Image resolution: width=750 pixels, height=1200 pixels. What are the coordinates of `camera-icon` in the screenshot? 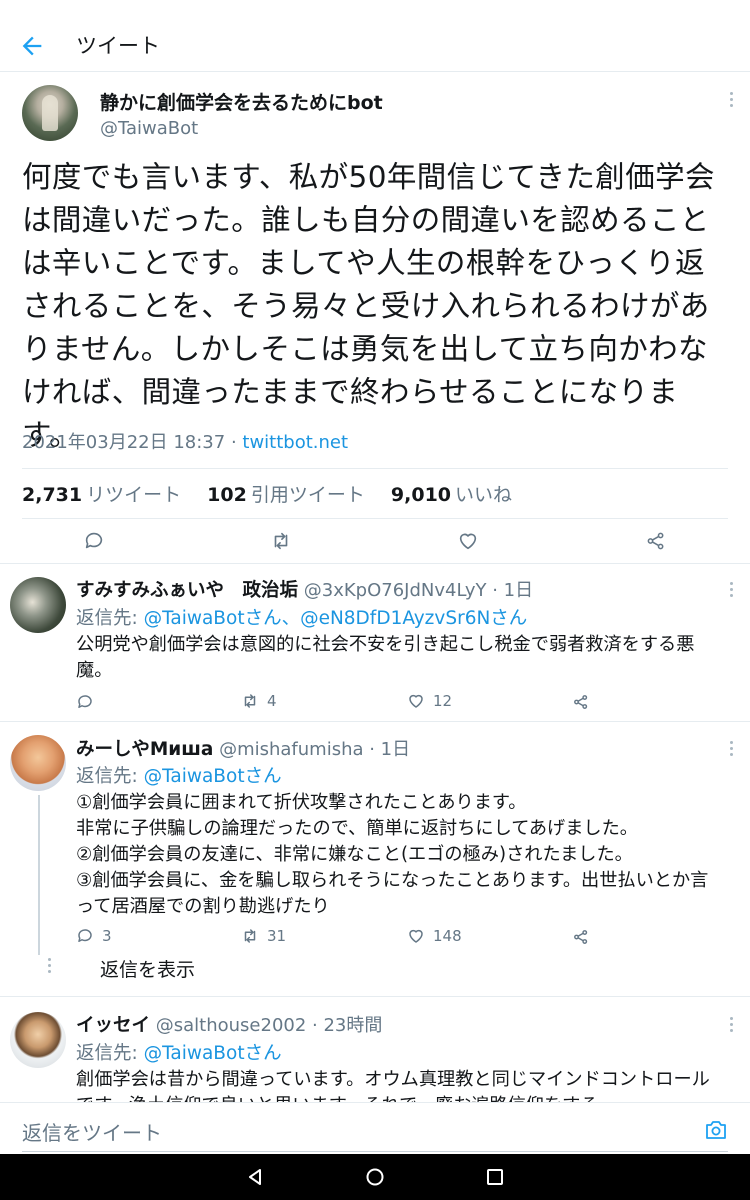 It's located at (716, 1130).